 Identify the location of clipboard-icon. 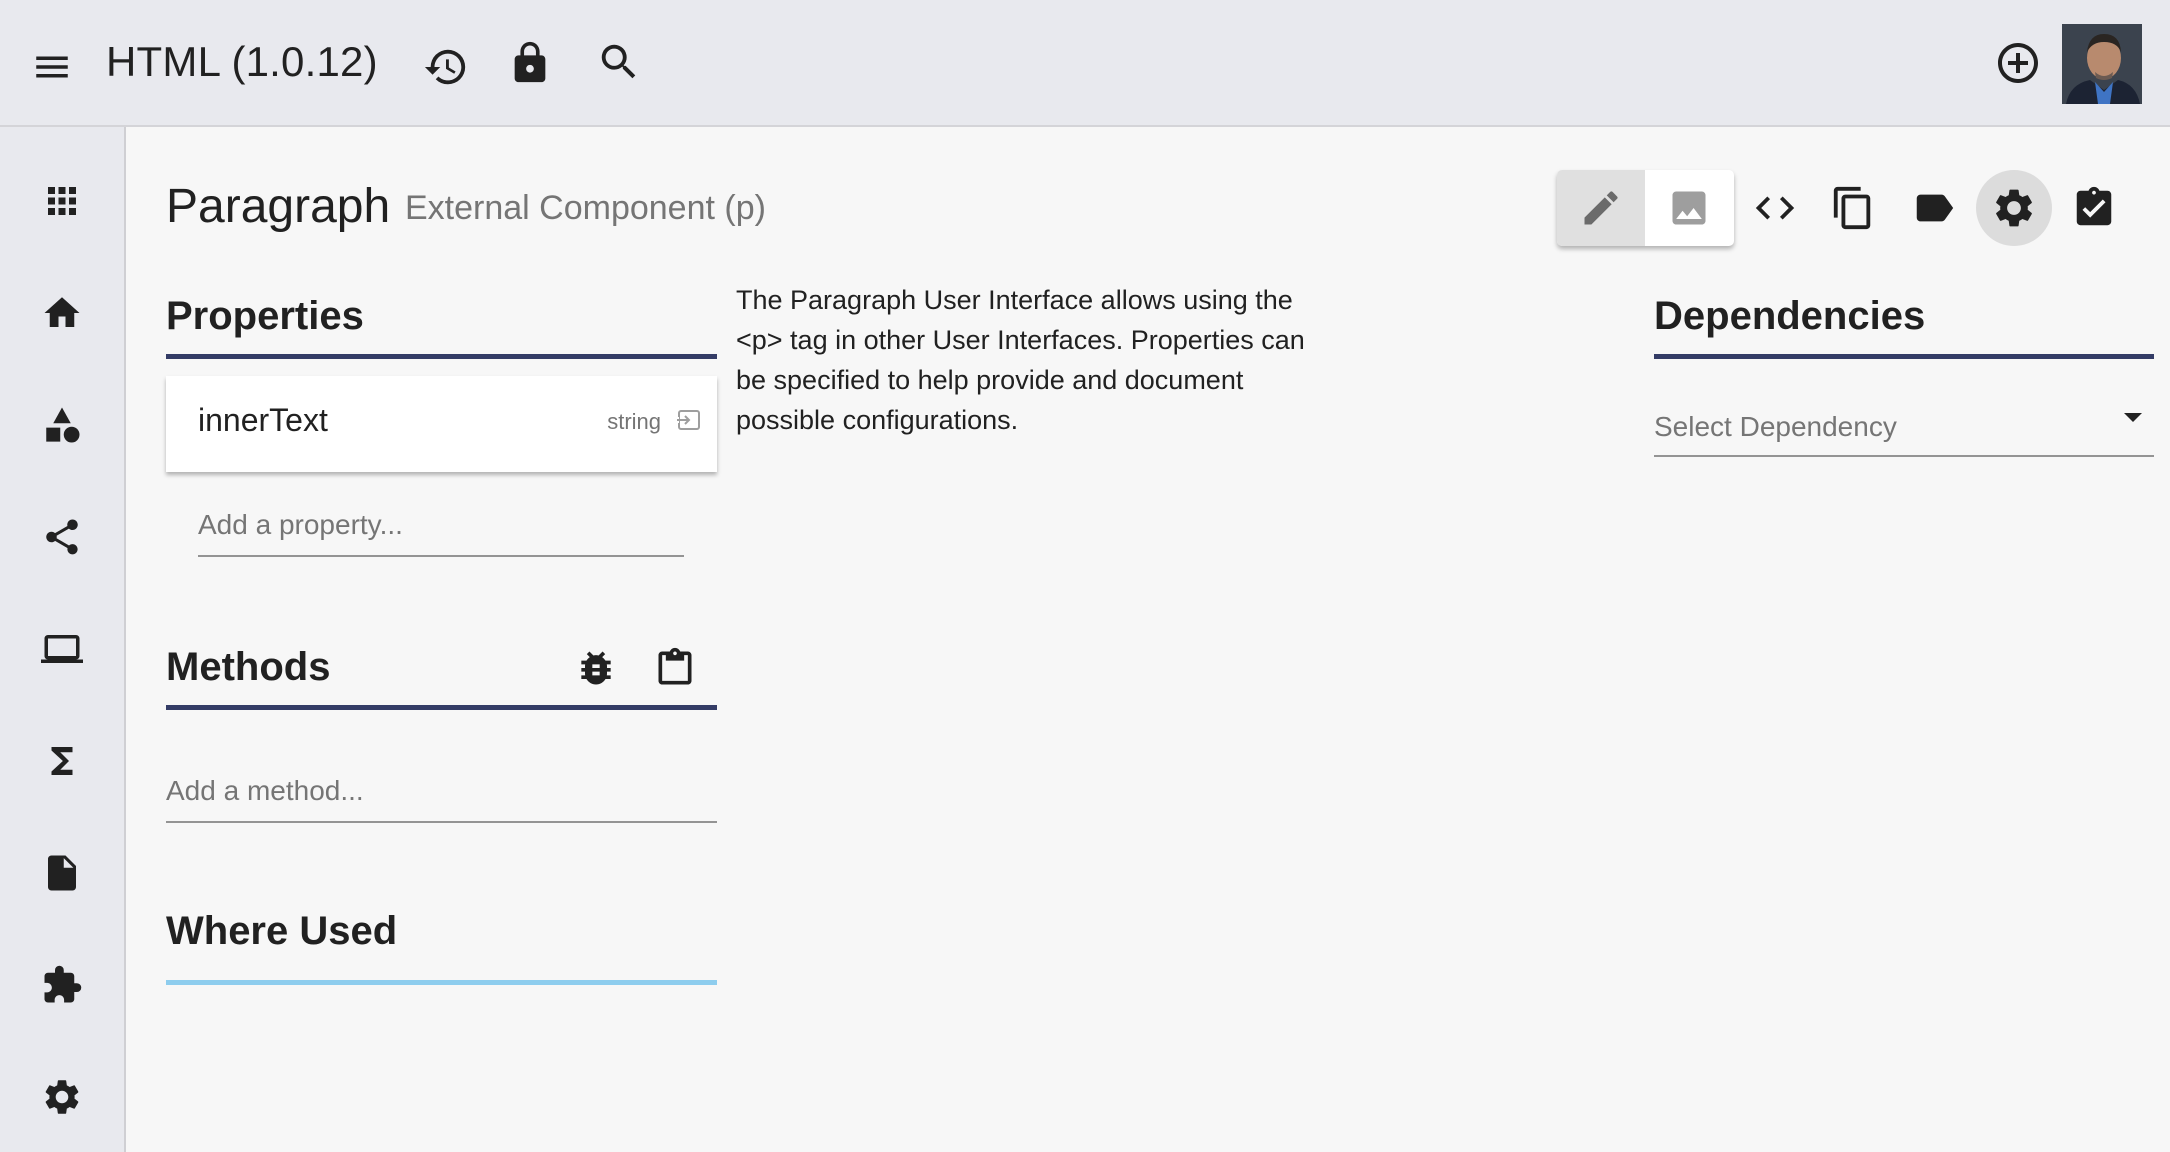
(675, 666).